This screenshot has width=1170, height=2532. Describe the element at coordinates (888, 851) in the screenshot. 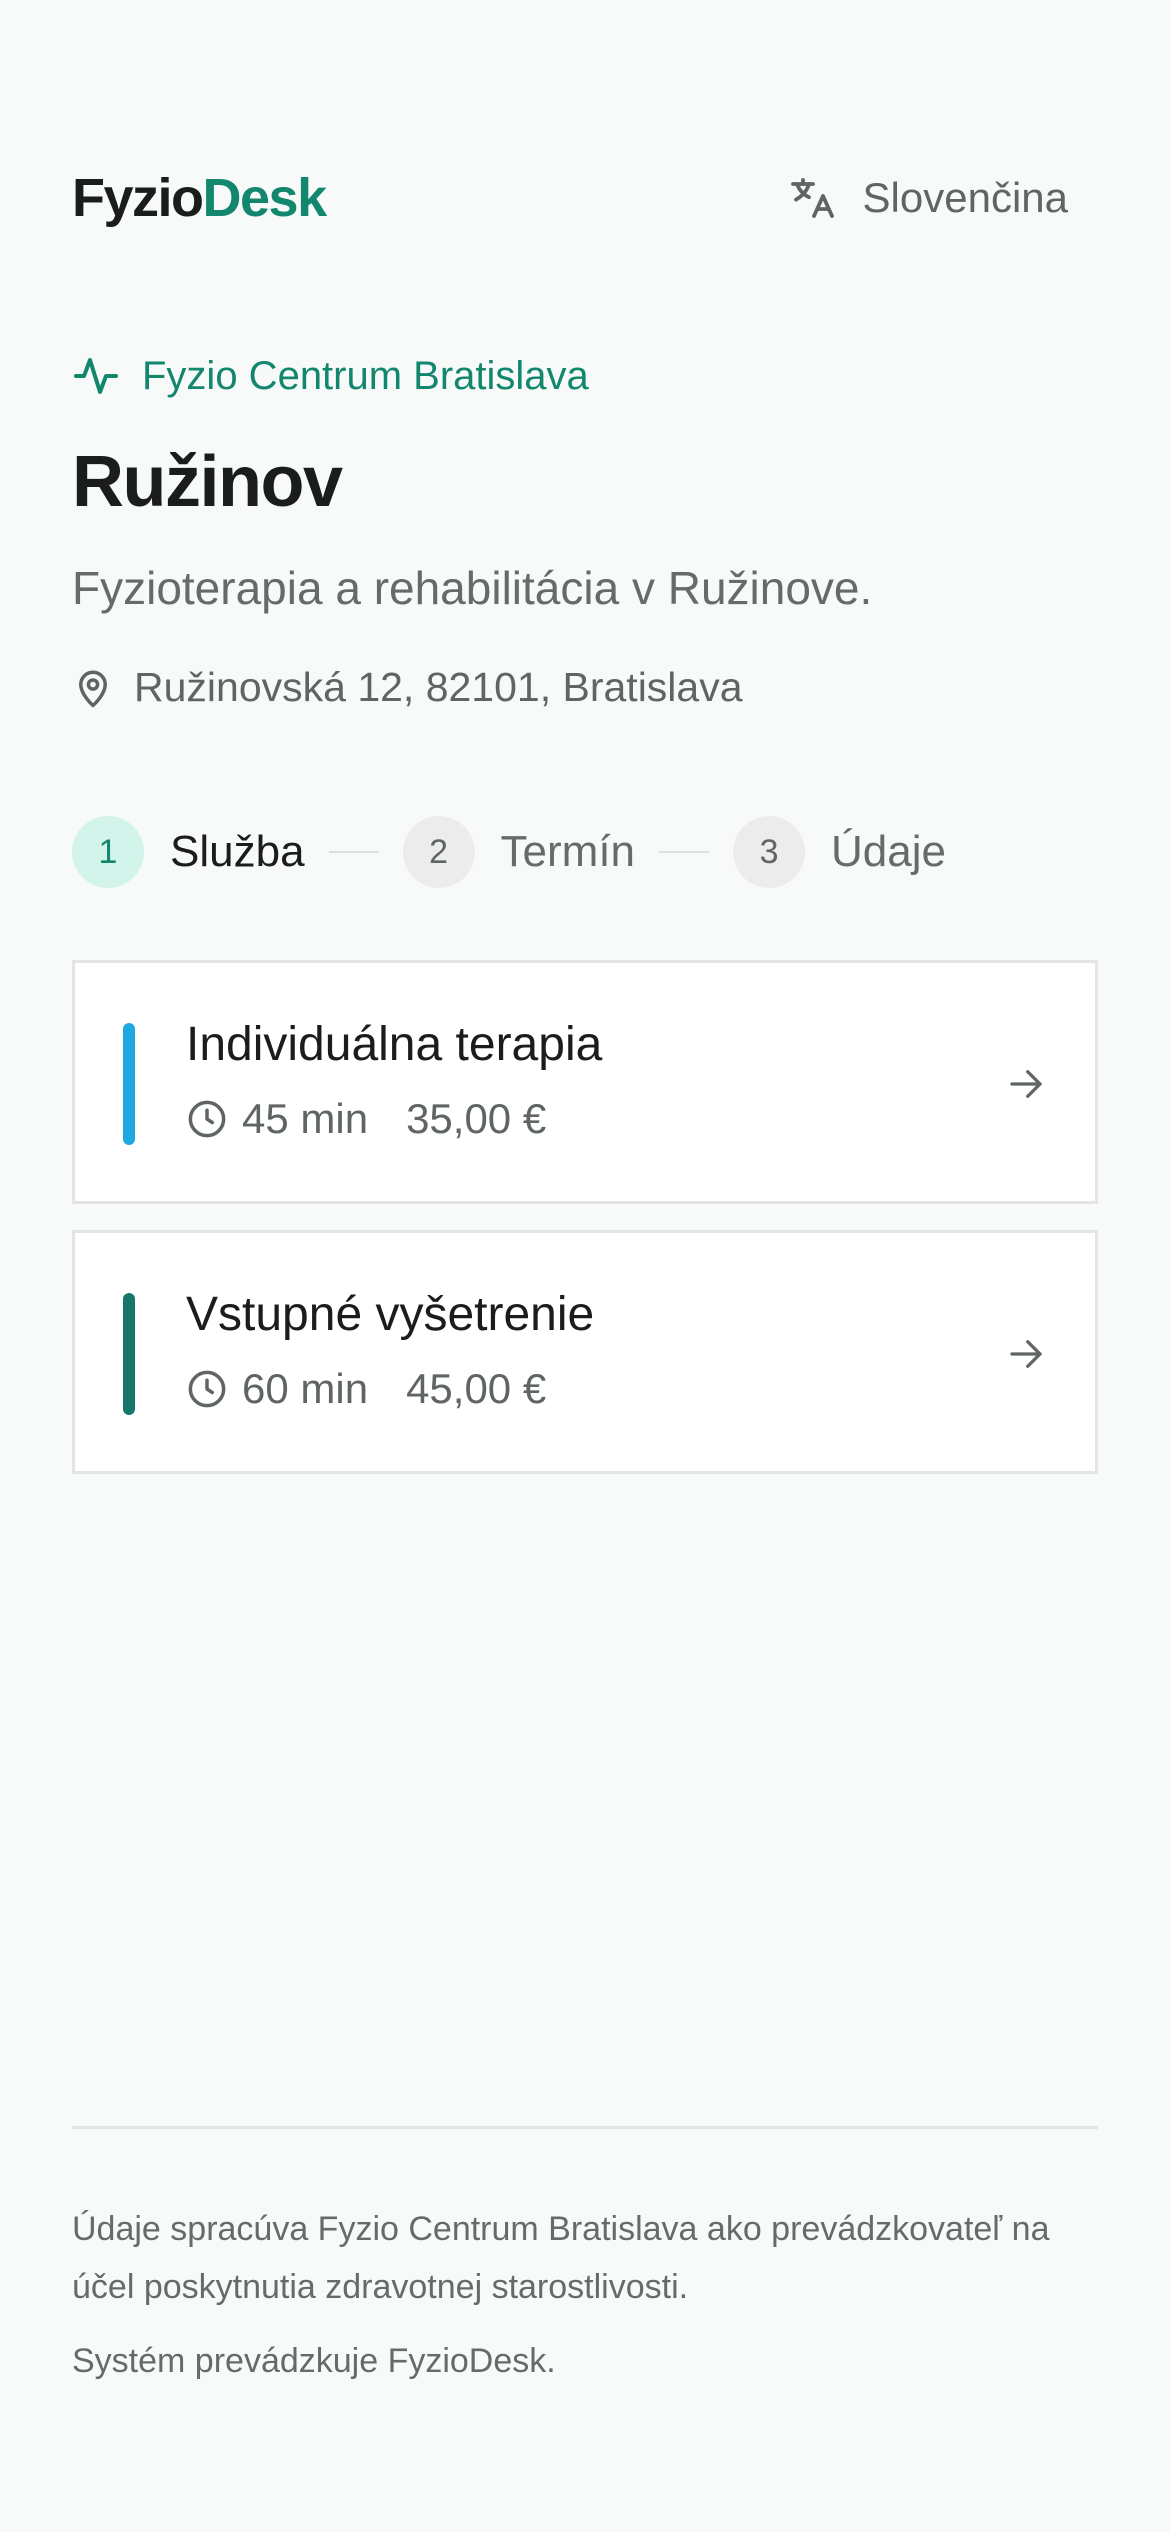

I see `step-label: Údaje` at that location.